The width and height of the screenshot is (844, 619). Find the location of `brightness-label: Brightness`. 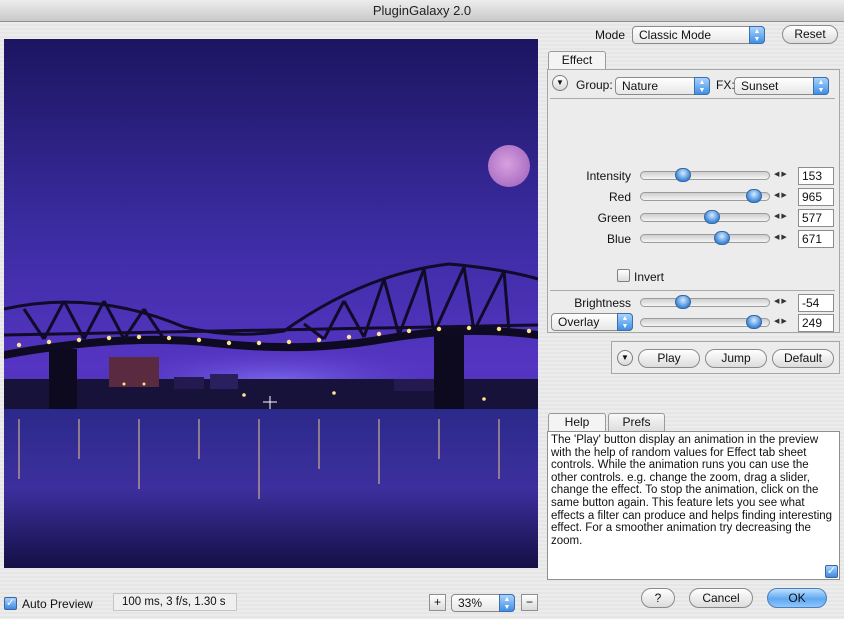

brightness-label: Brightness is located at coordinates (602, 303).